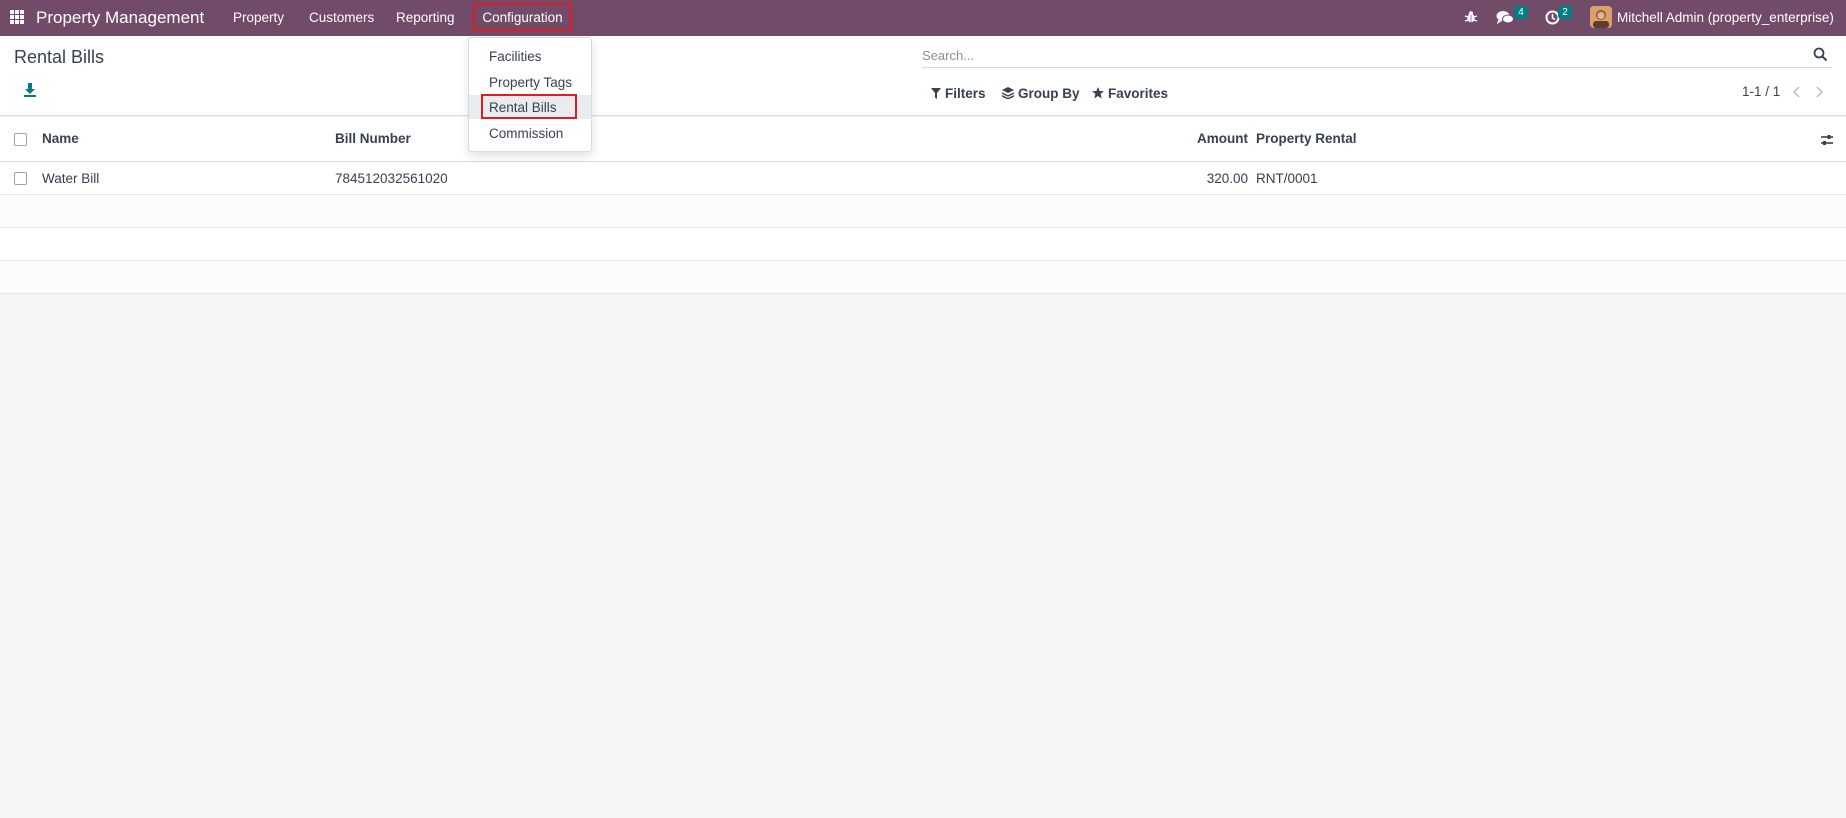 The width and height of the screenshot is (1846, 818). I want to click on group-by-button: Group By, so click(1041, 93).